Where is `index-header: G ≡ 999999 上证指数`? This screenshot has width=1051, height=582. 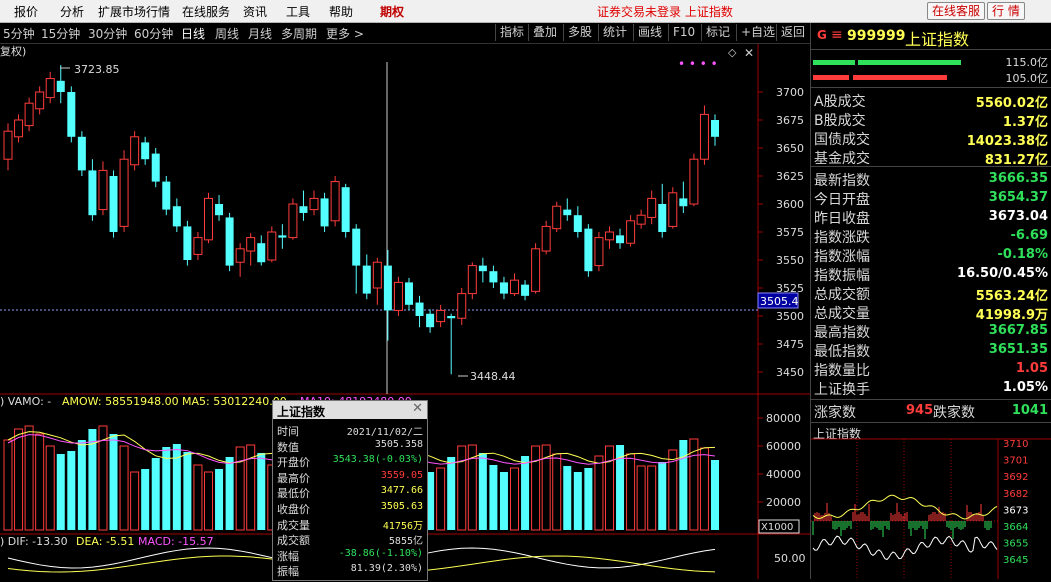
index-header: G ≡ 999999 上证指数 is located at coordinates (931, 36).